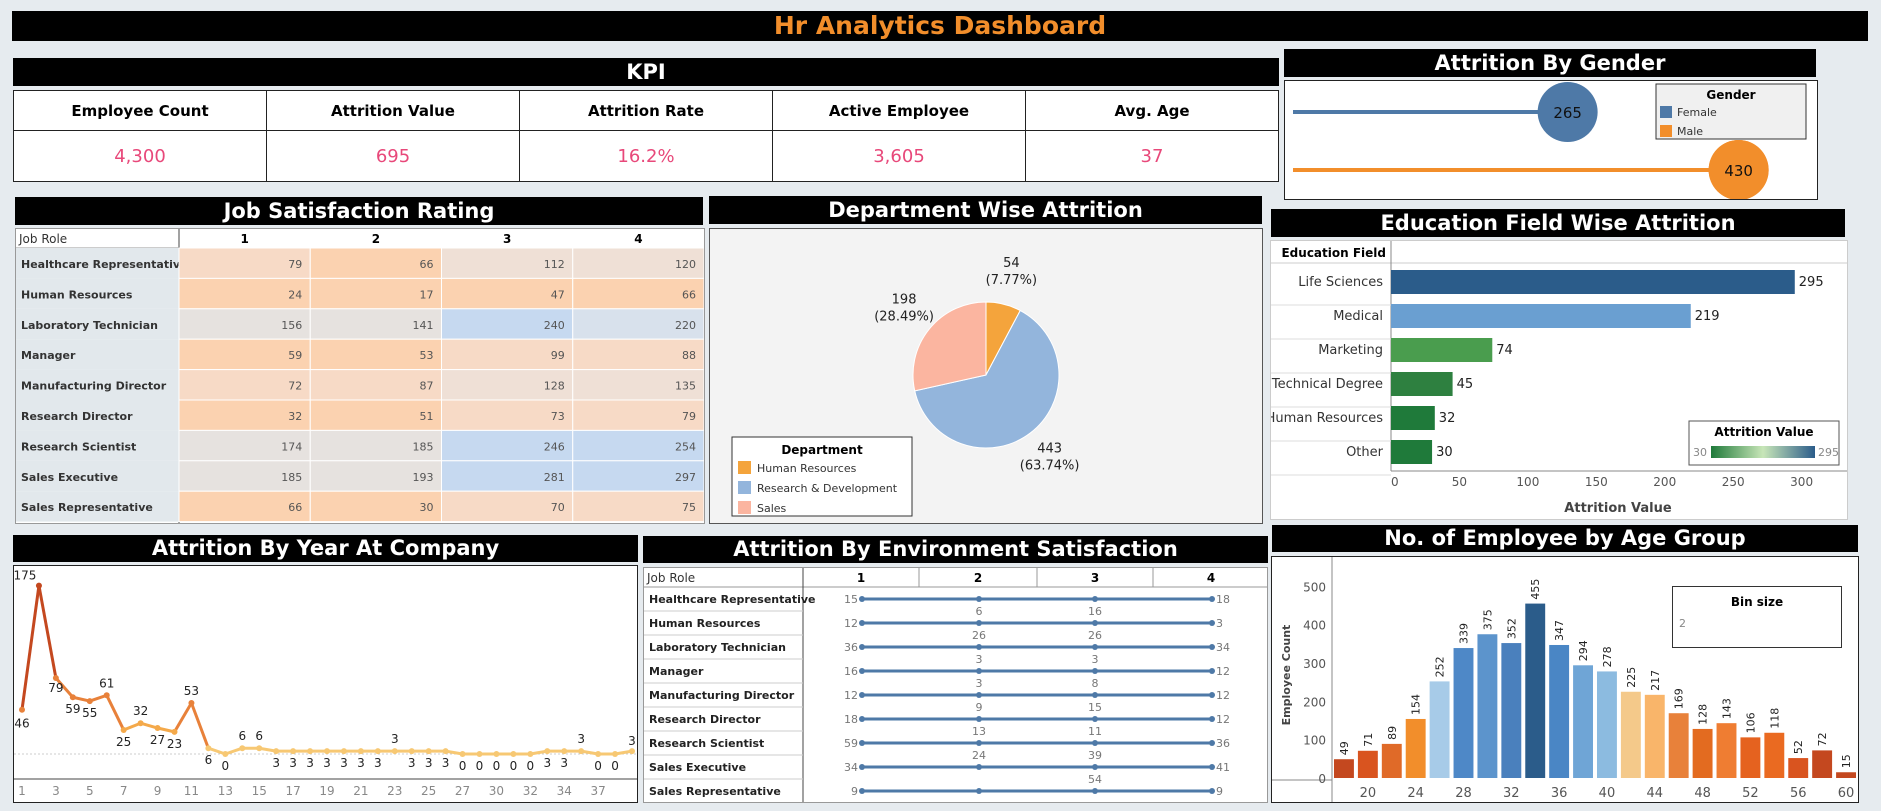 The width and height of the screenshot is (1881, 811). I want to click on bin-size-parameter: Bin size 2, so click(1757, 617).